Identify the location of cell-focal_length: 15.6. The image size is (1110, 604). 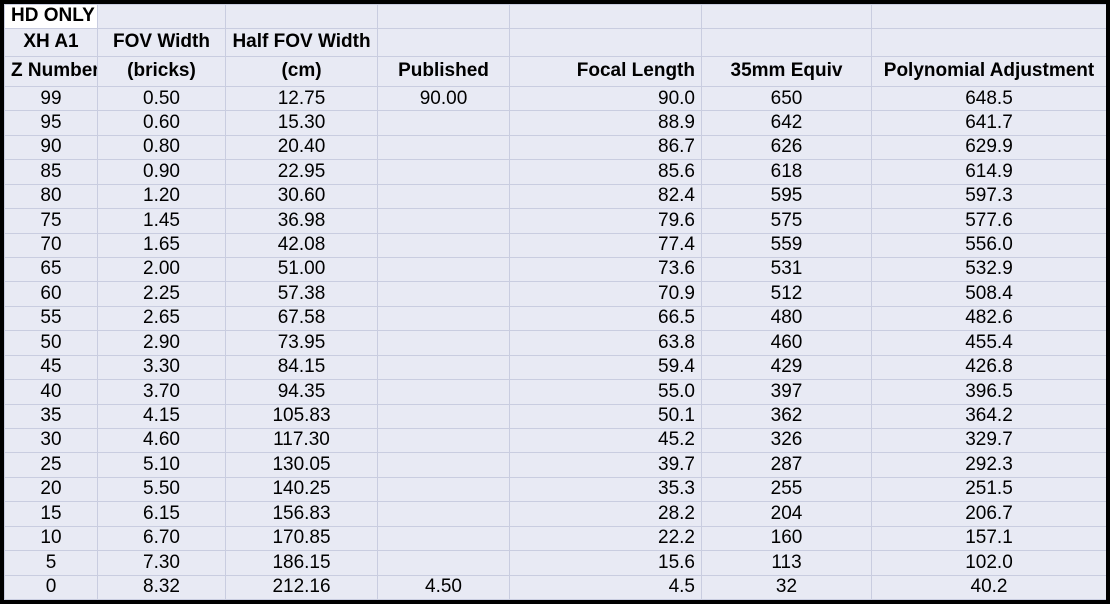
(605, 563).